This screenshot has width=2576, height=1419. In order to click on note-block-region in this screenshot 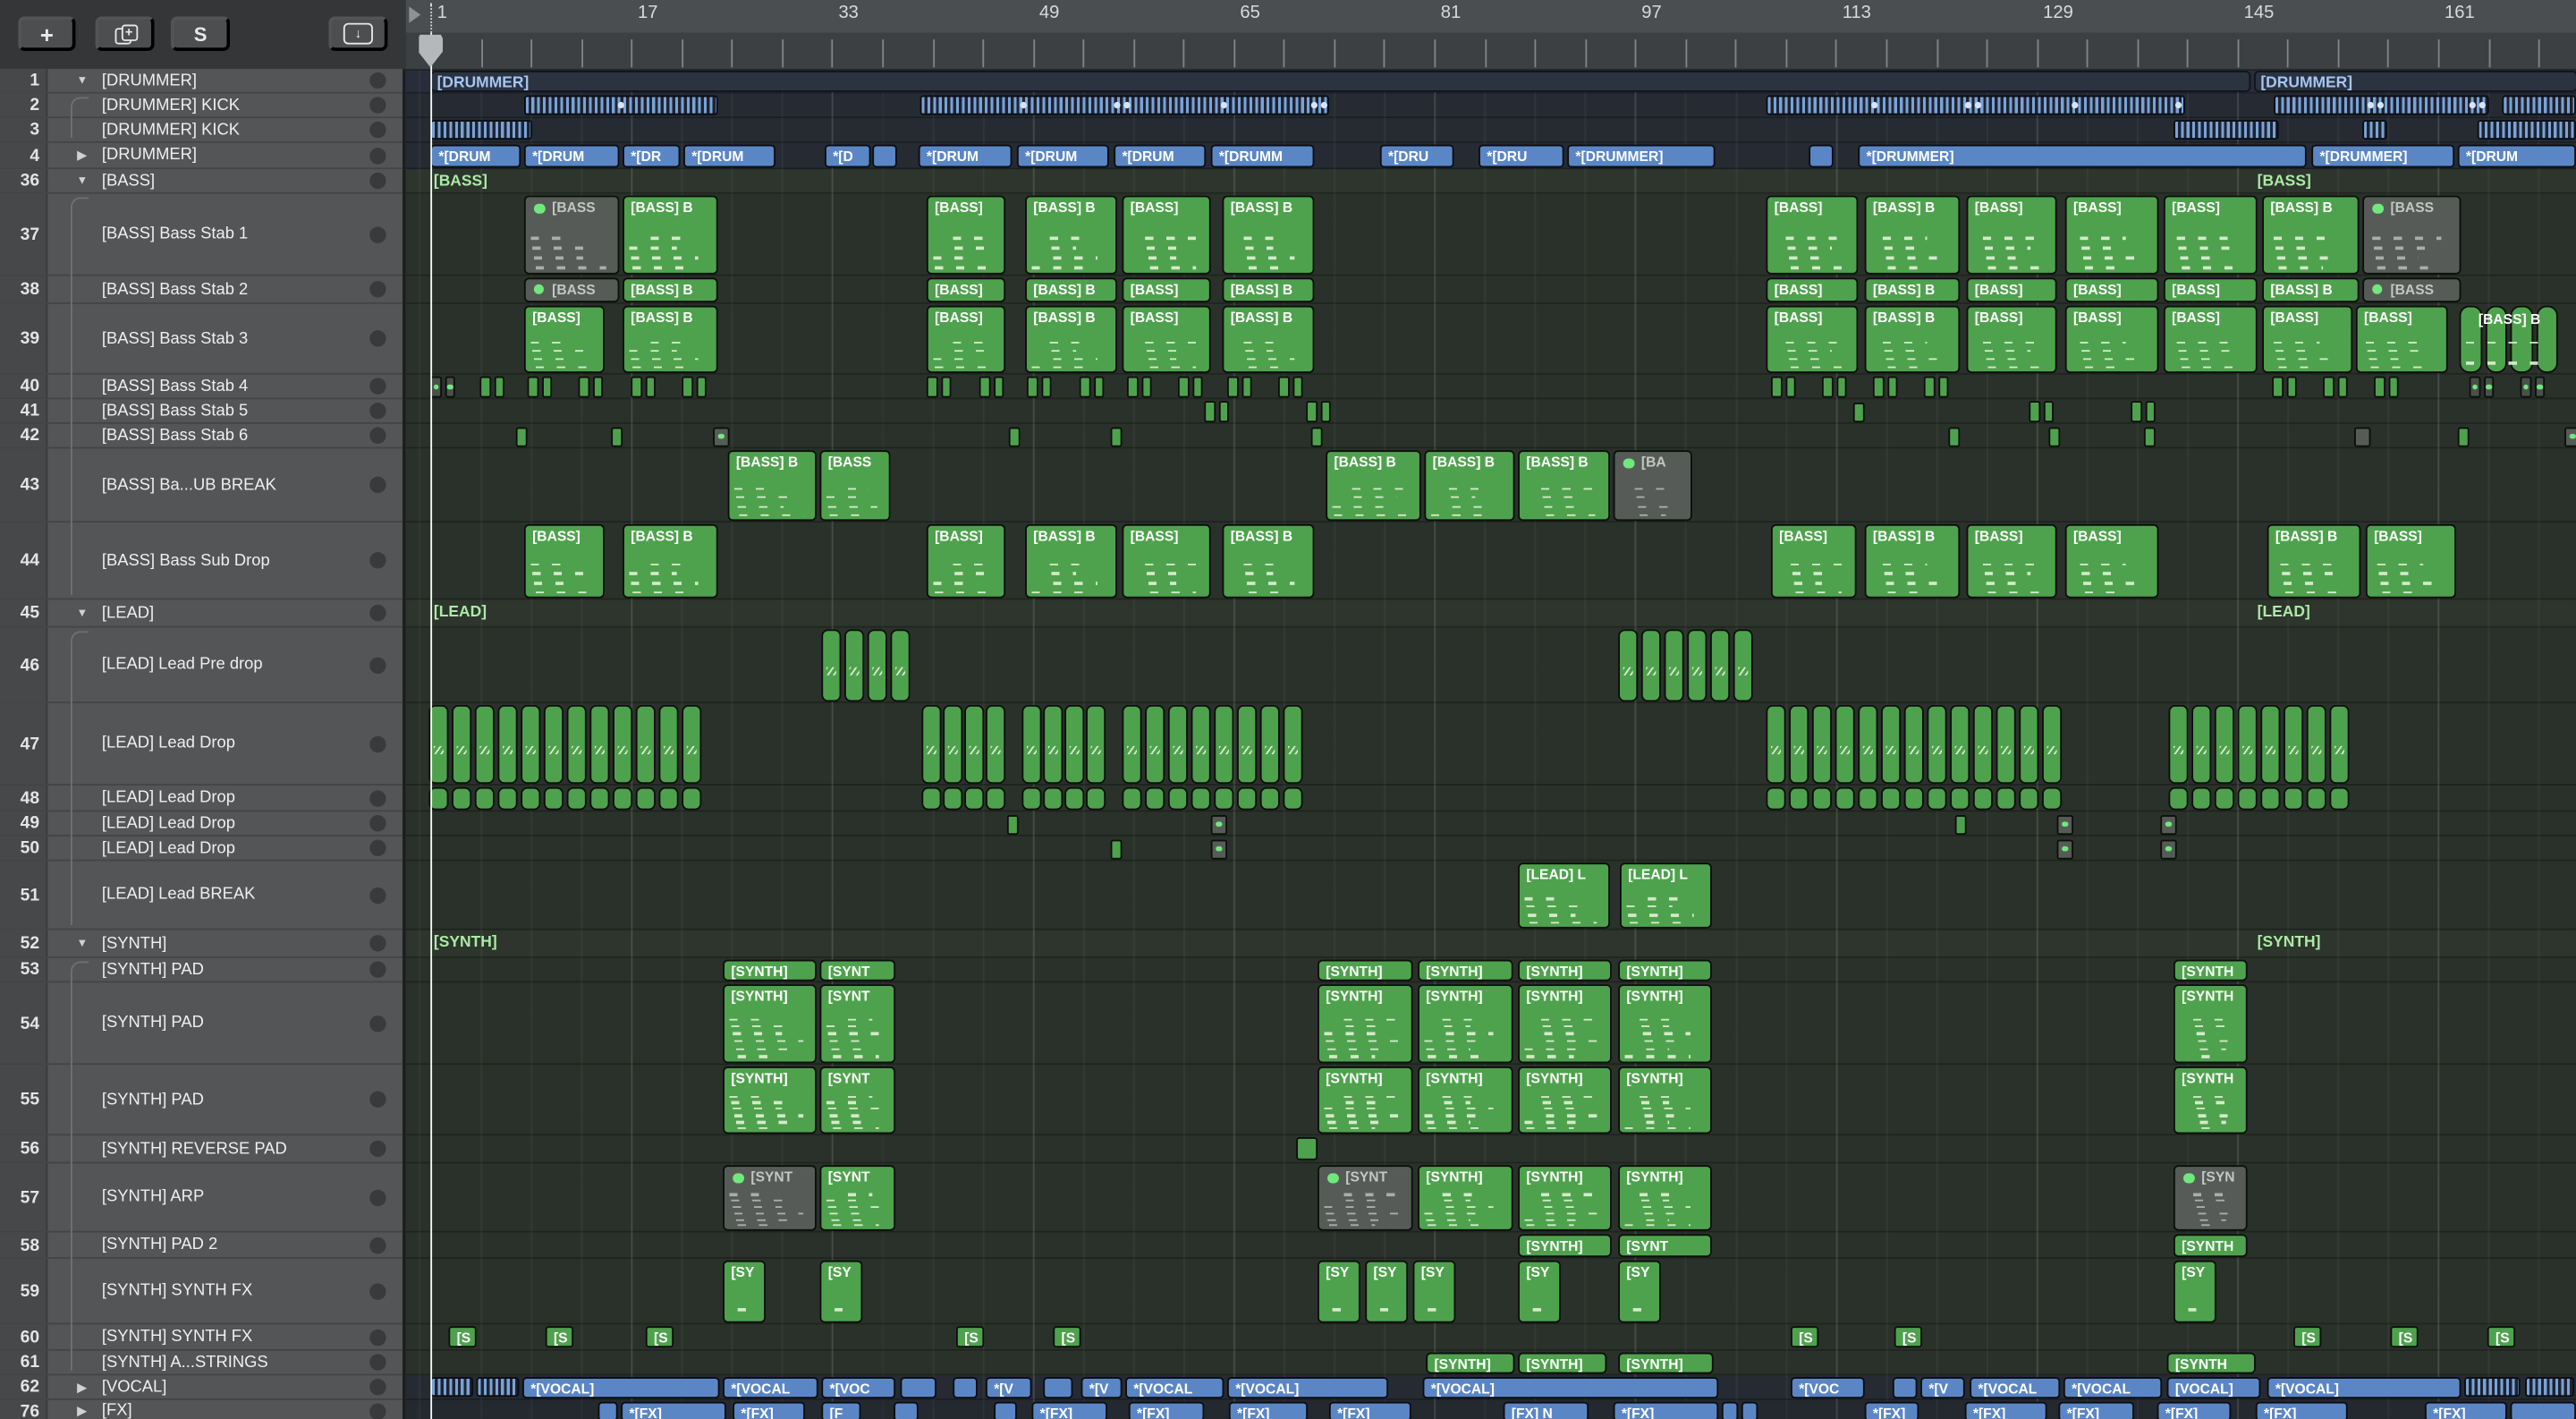, I will do `click(2362, 436)`.